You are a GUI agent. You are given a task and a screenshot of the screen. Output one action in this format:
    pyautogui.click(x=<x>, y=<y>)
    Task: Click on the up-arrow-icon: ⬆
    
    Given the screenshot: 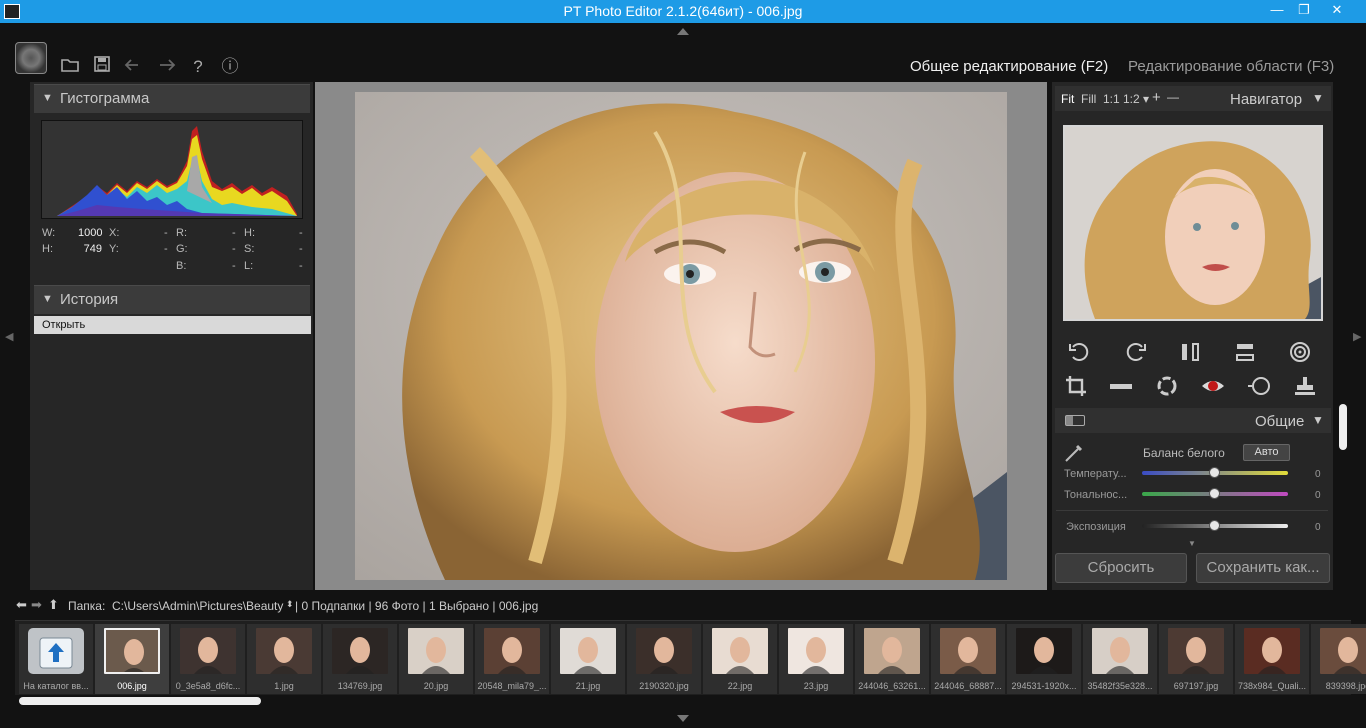 What is the action you would take?
    pyautogui.click(x=53, y=605)
    